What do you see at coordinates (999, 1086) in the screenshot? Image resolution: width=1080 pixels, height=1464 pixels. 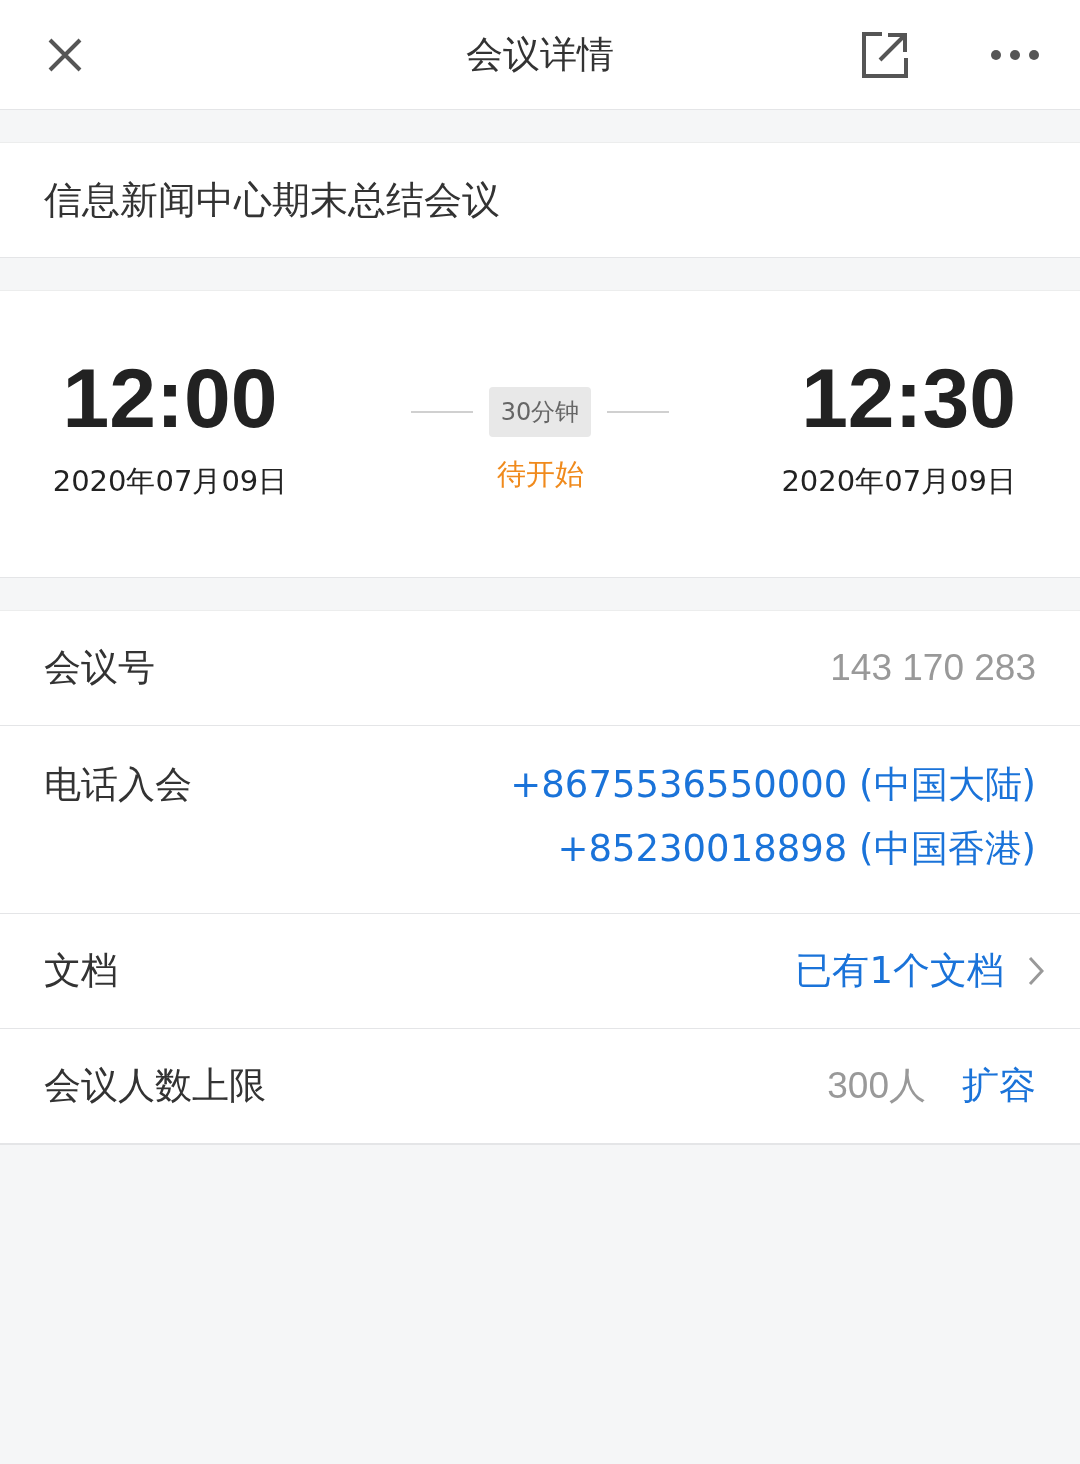 I see `expand-link: 扩容` at bounding box center [999, 1086].